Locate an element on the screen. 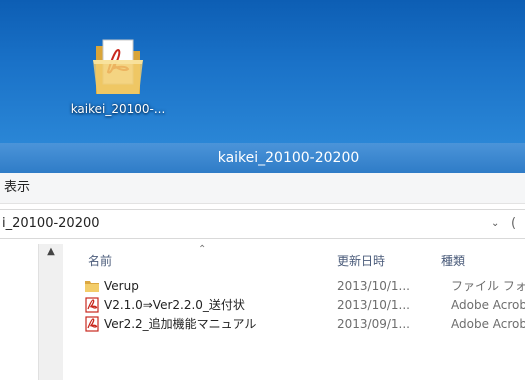 The width and height of the screenshot is (525, 380). chevron-down-icon: ⌄ is located at coordinates (495, 224).